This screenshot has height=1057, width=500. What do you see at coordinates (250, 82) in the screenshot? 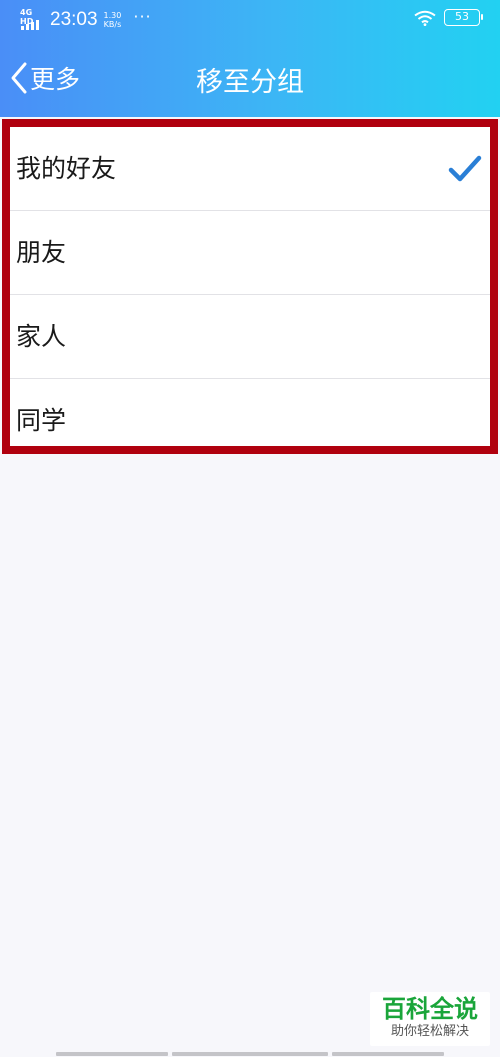
I see `page-title: 移至分组` at bounding box center [250, 82].